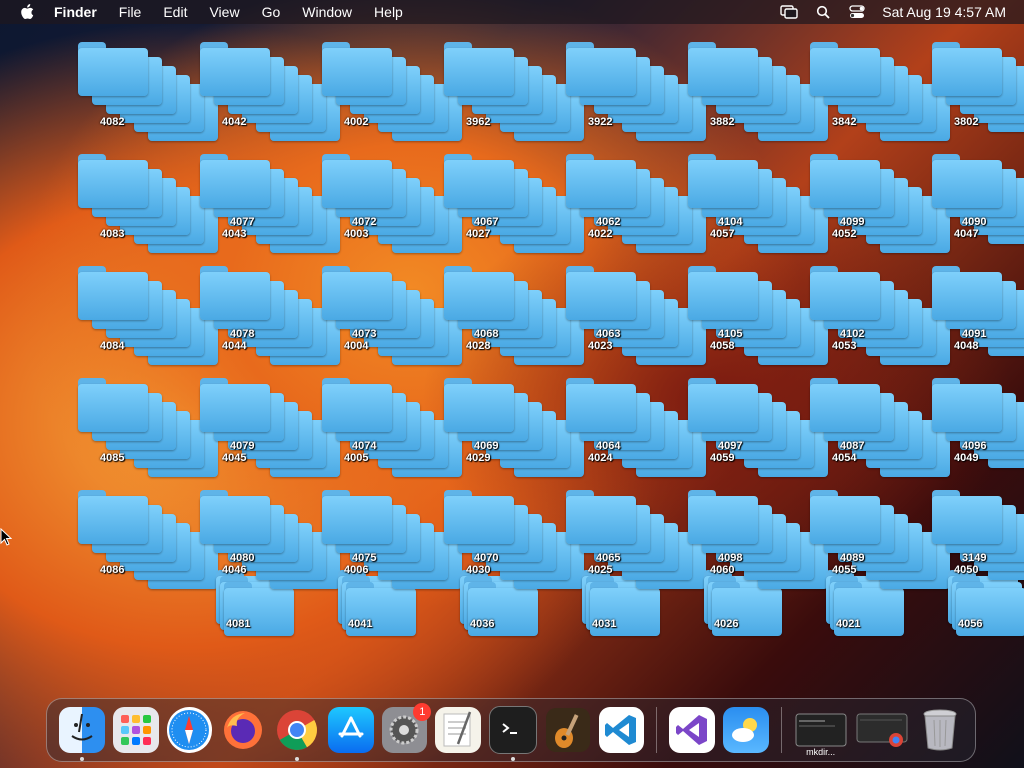 Image resolution: width=1024 pixels, height=768 pixels. I want to click on folder-label: 4006, so click(356, 570).